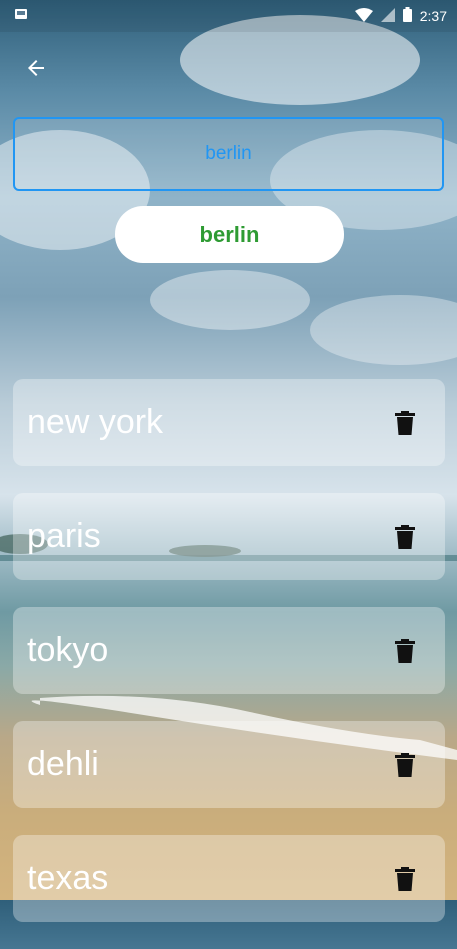  I want to click on city-card-tokyo: tokyo, so click(229, 650).